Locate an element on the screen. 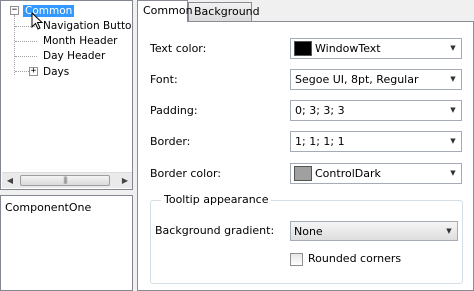 This screenshot has width=474, height=291. rounded-corners-checkbox is located at coordinates (296, 259).